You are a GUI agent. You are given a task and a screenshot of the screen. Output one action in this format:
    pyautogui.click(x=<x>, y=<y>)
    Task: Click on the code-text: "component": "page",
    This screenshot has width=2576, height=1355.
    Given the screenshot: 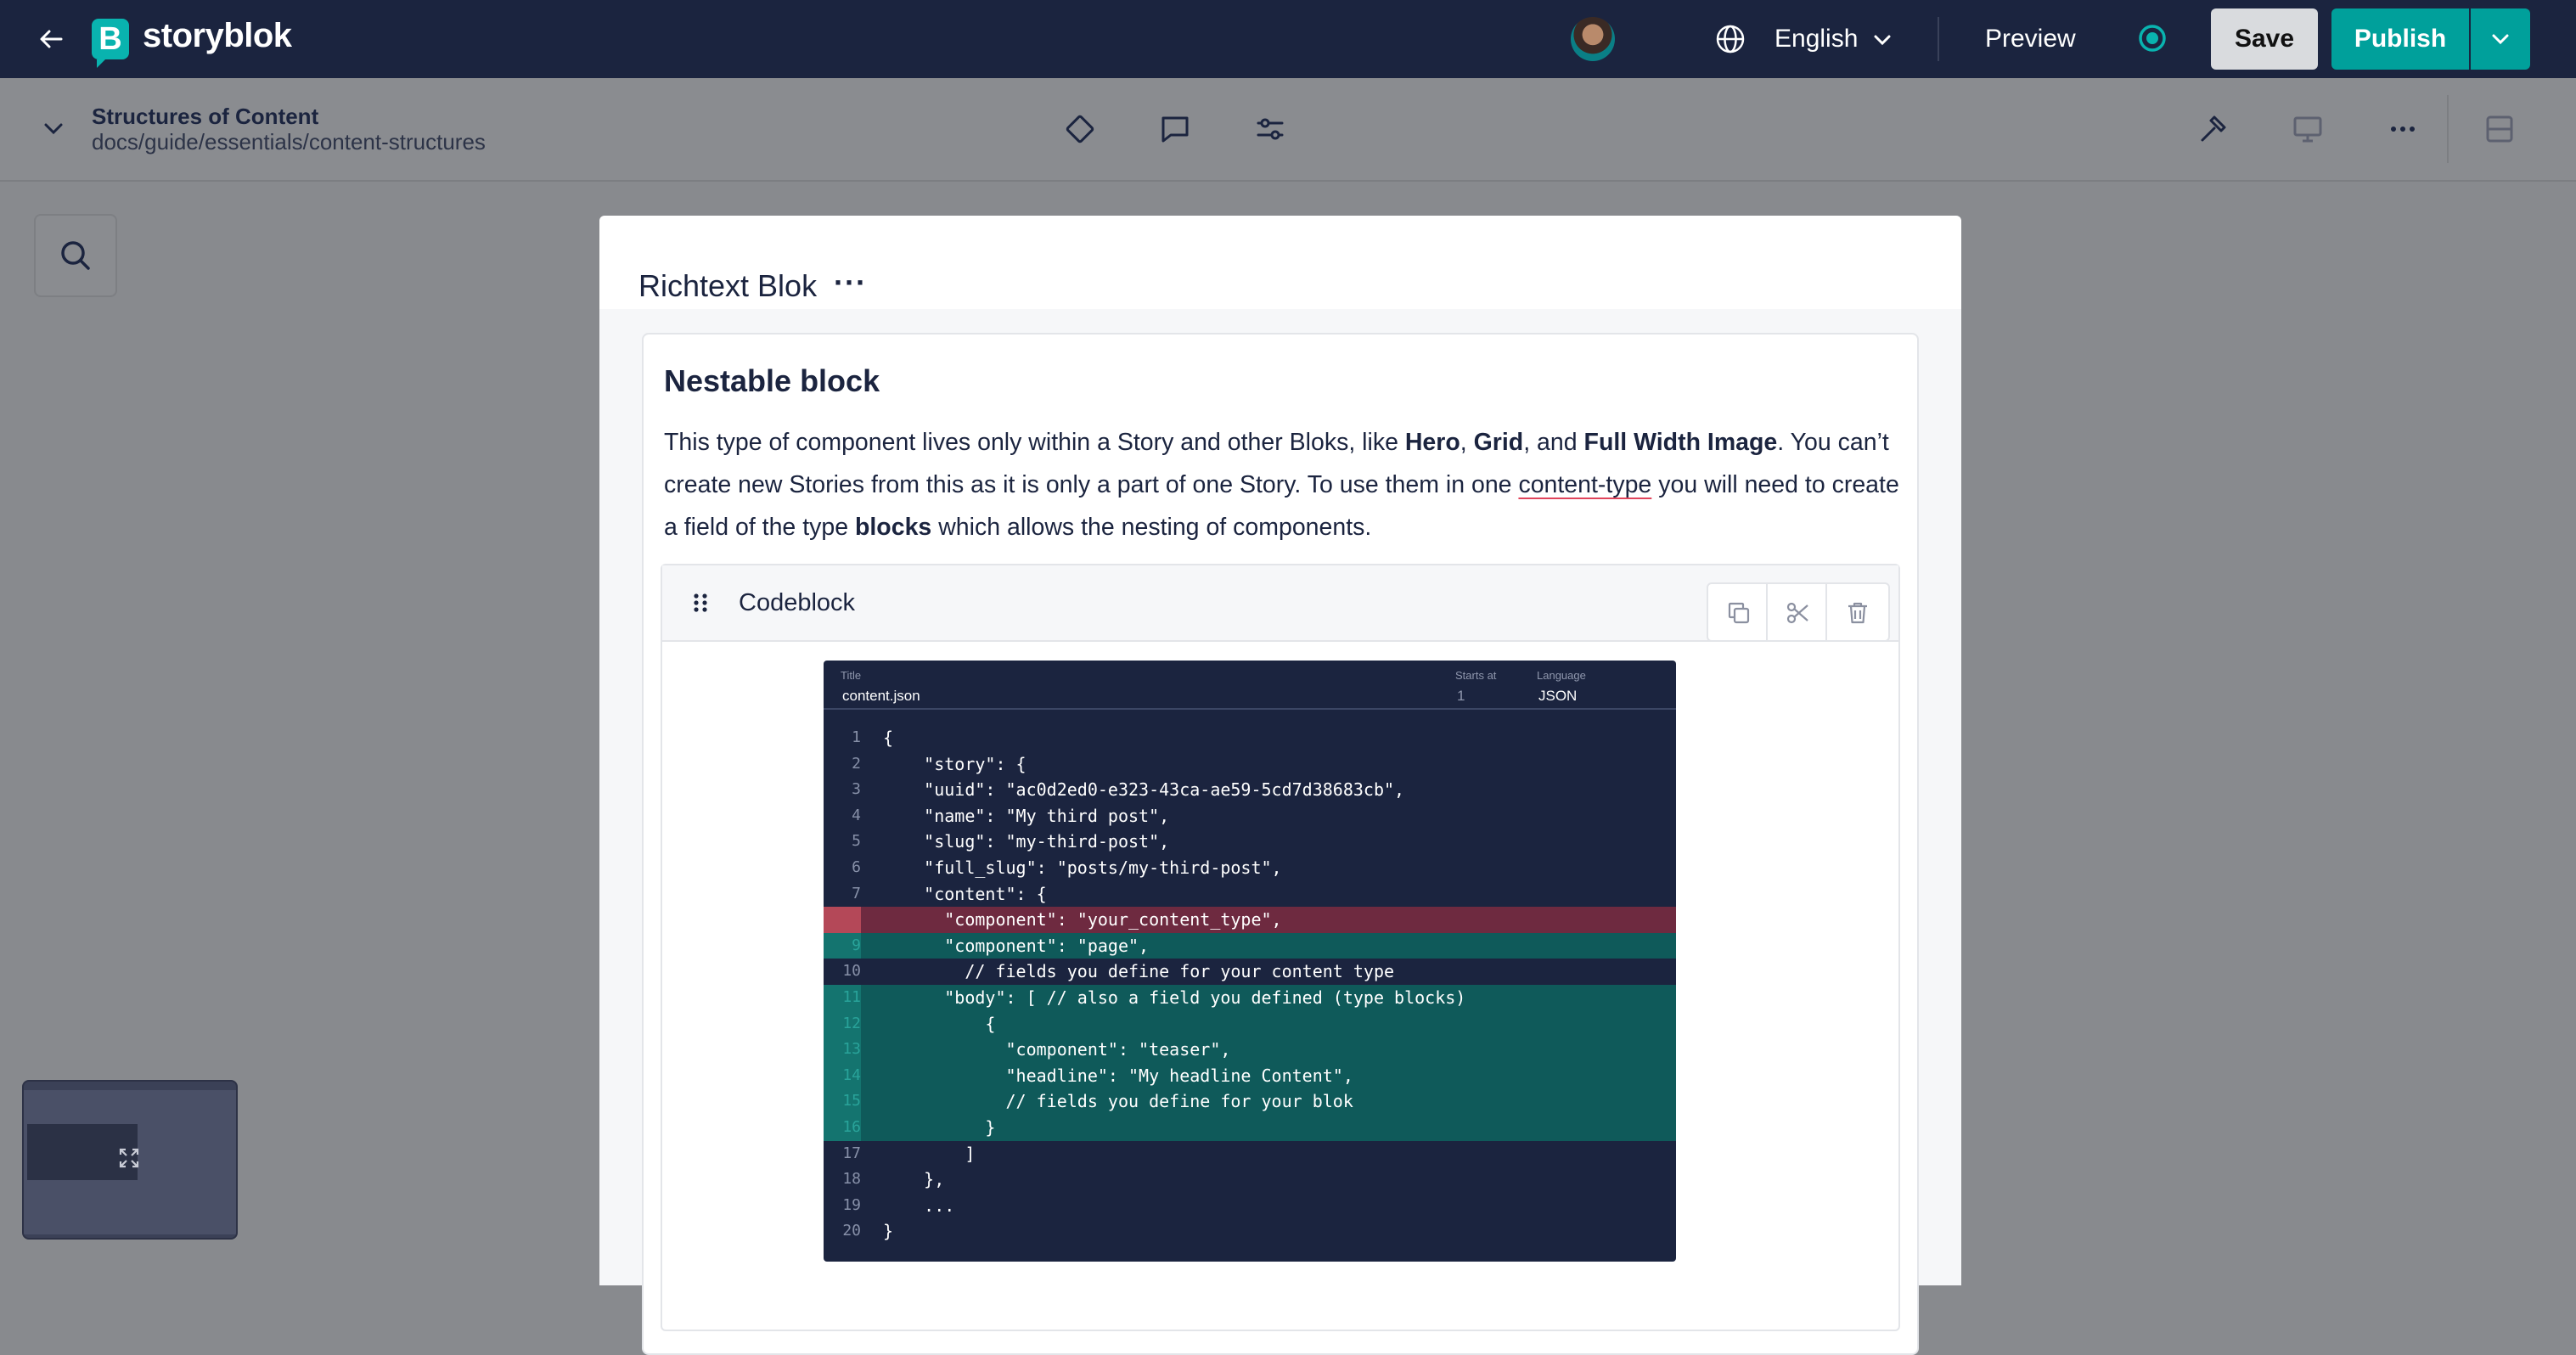 What is the action you would take?
    pyautogui.click(x=1016, y=946)
    